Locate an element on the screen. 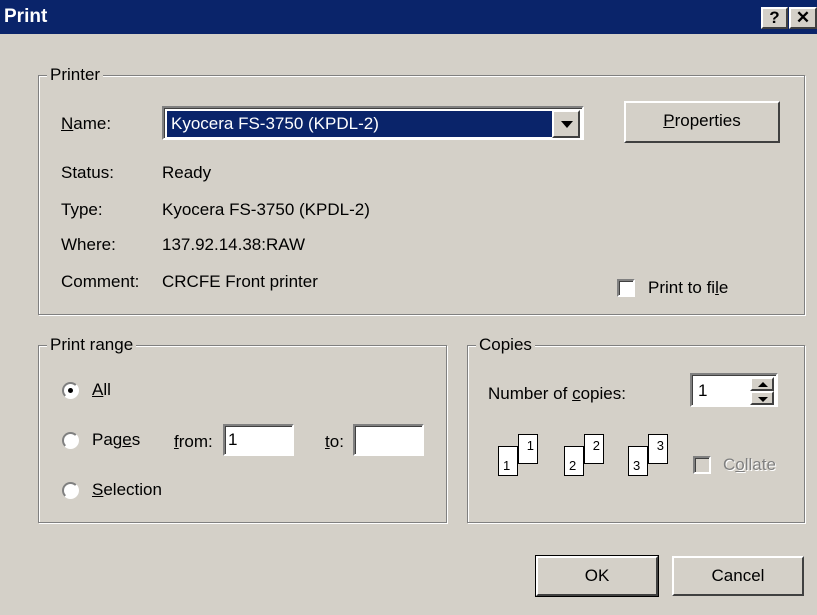 The image size is (817, 615). close-button: ✕ is located at coordinates (803, 18).